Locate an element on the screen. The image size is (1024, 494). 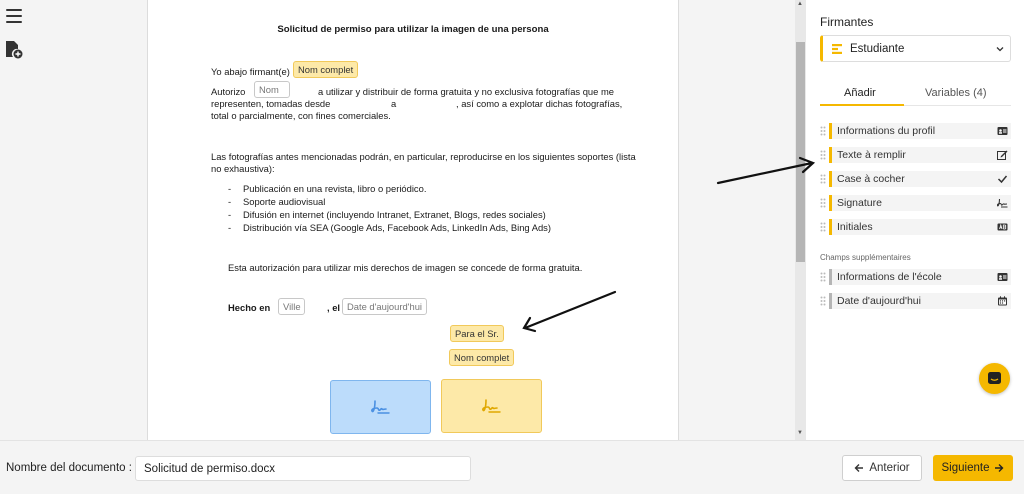
scroll-down-icon: ▼ is located at coordinates (800, 433).